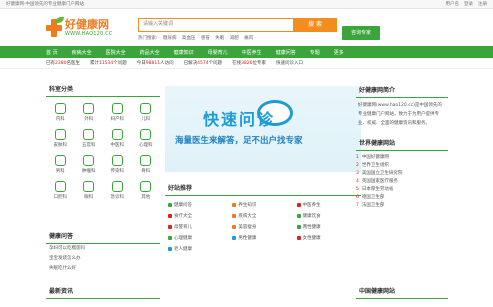 This screenshot has height=307, width=493. Describe the element at coordinates (218, 52) in the screenshot. I see `nav-item: 母婴育儿` at that location.